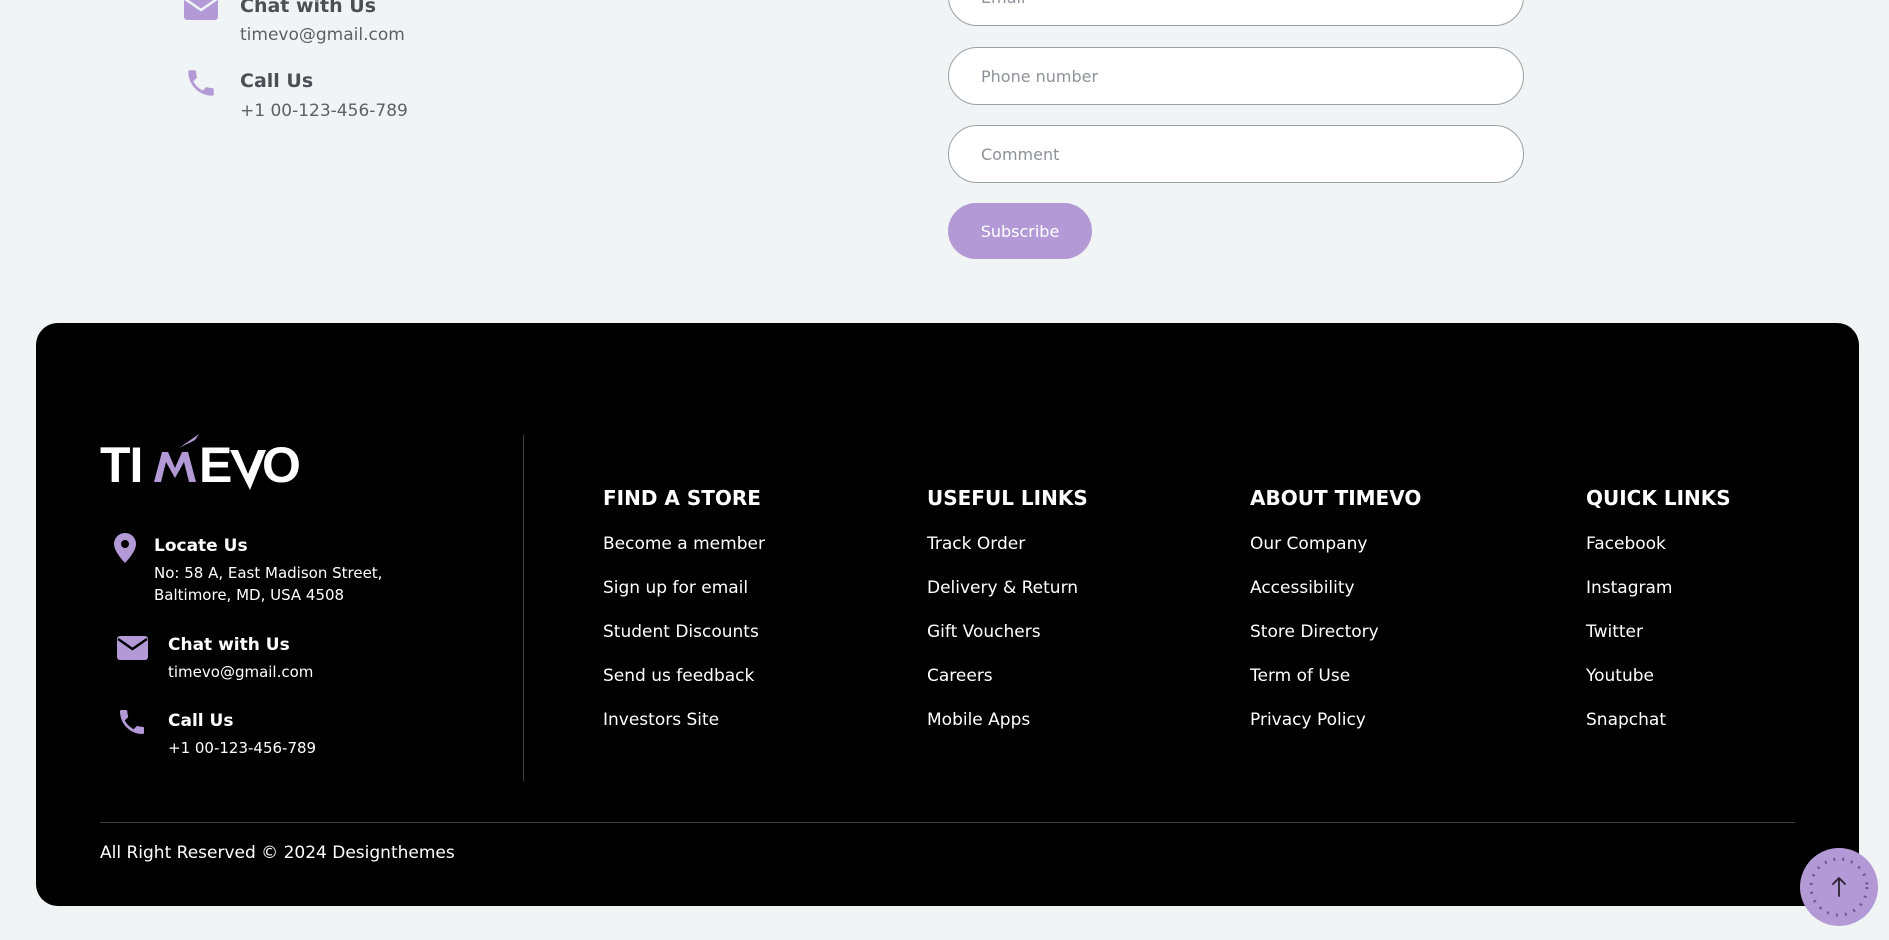 Image resolution: width=1889 pixels, height=940 pixels. What do you see at coordinates (1007, 498) in the screenshot?
I see `column-title-useful-links: USEFUL LINKS` at bounding box center [1007, 498].